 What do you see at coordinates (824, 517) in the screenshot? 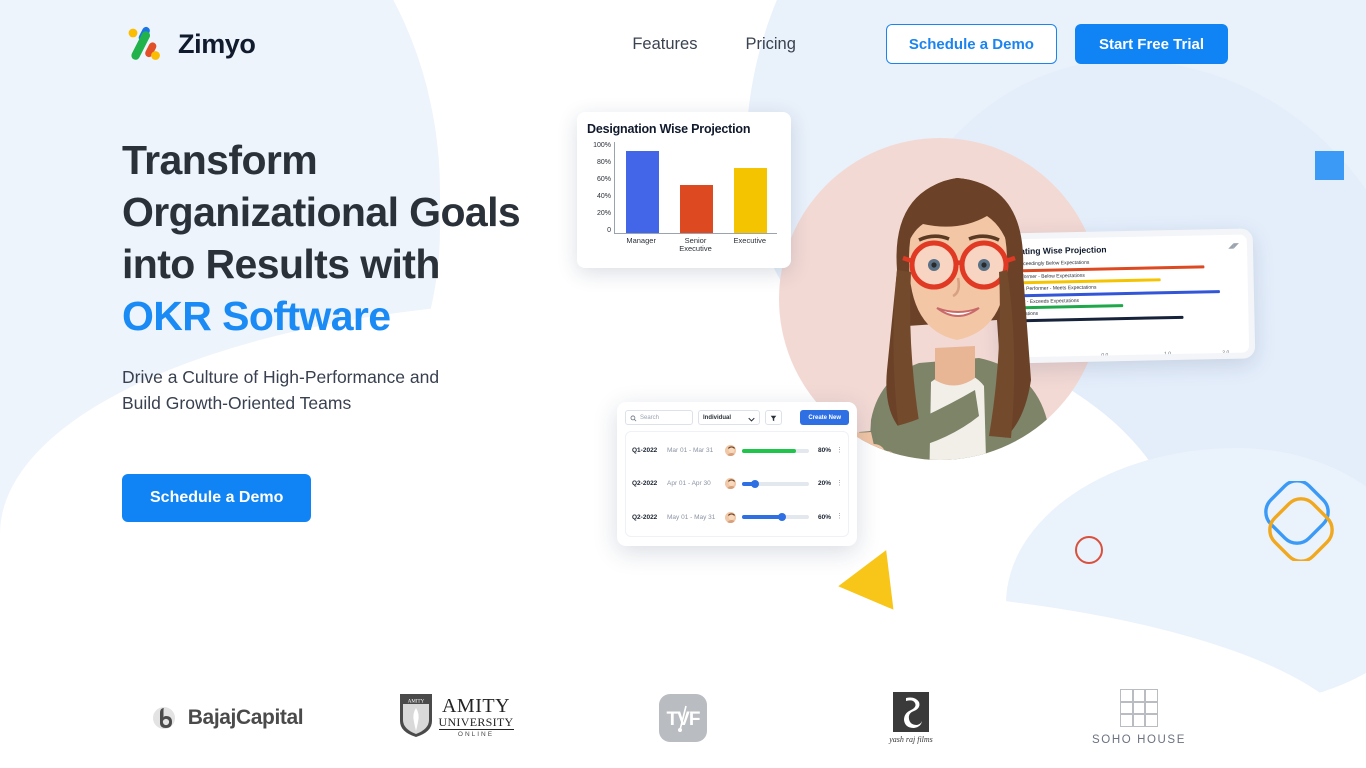
I see `okr-percent: 60%` at bounding box center [824, 517].